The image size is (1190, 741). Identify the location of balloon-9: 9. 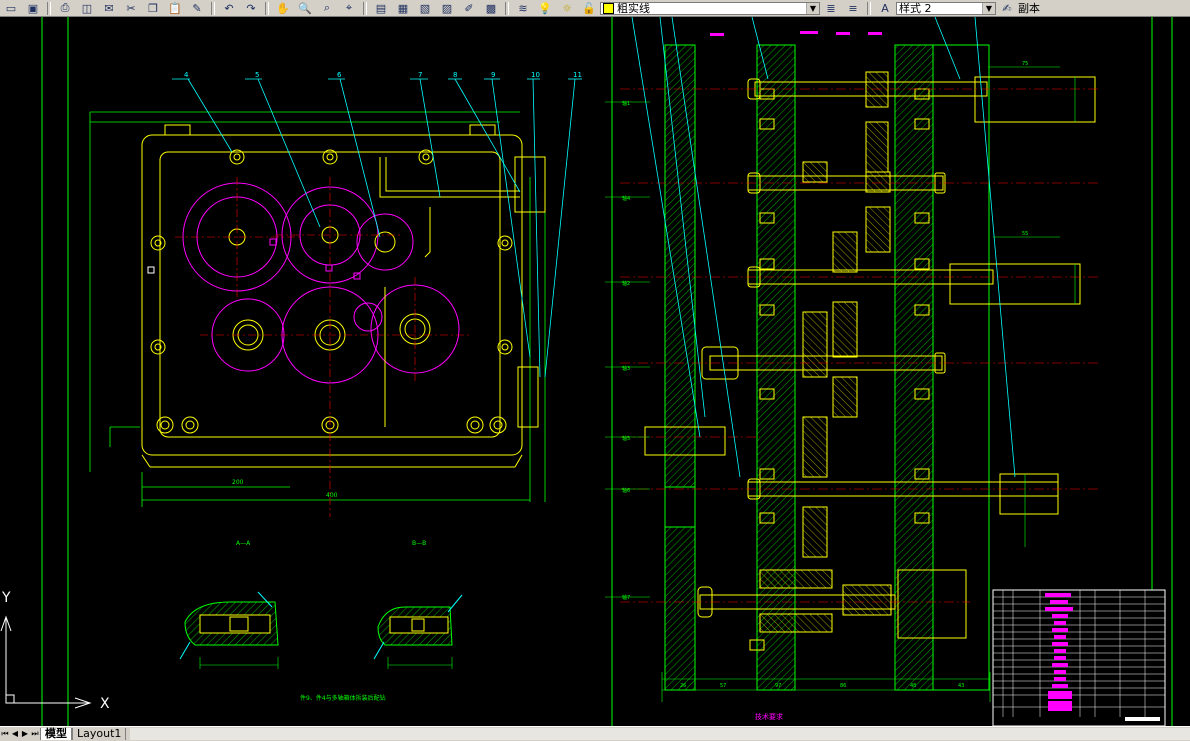
(493, 75).